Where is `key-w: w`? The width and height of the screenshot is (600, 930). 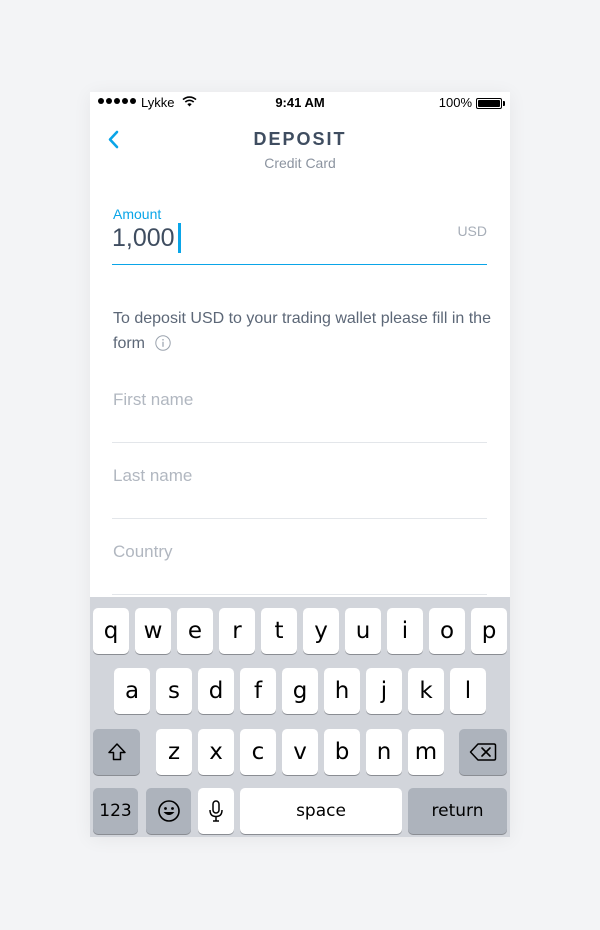 key-w: w is located at coordinates (153, 631).